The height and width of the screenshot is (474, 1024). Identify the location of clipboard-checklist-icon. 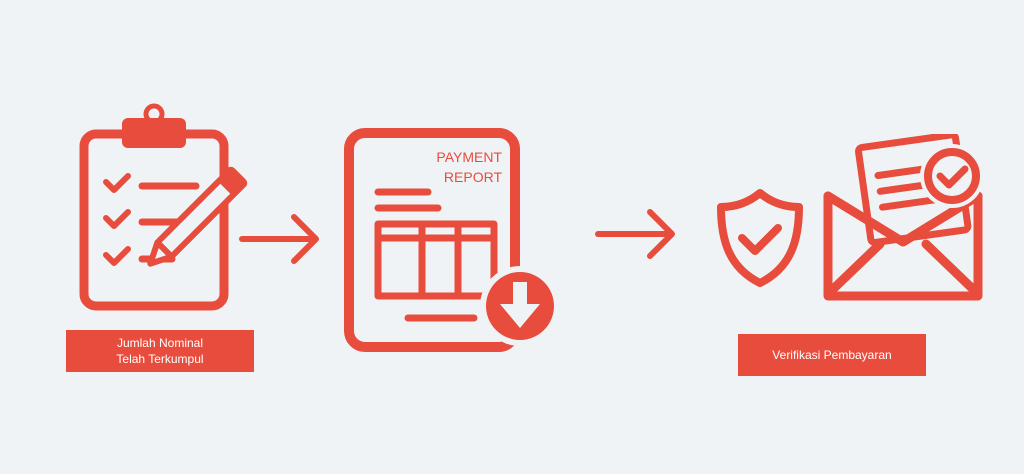
(163, 207).